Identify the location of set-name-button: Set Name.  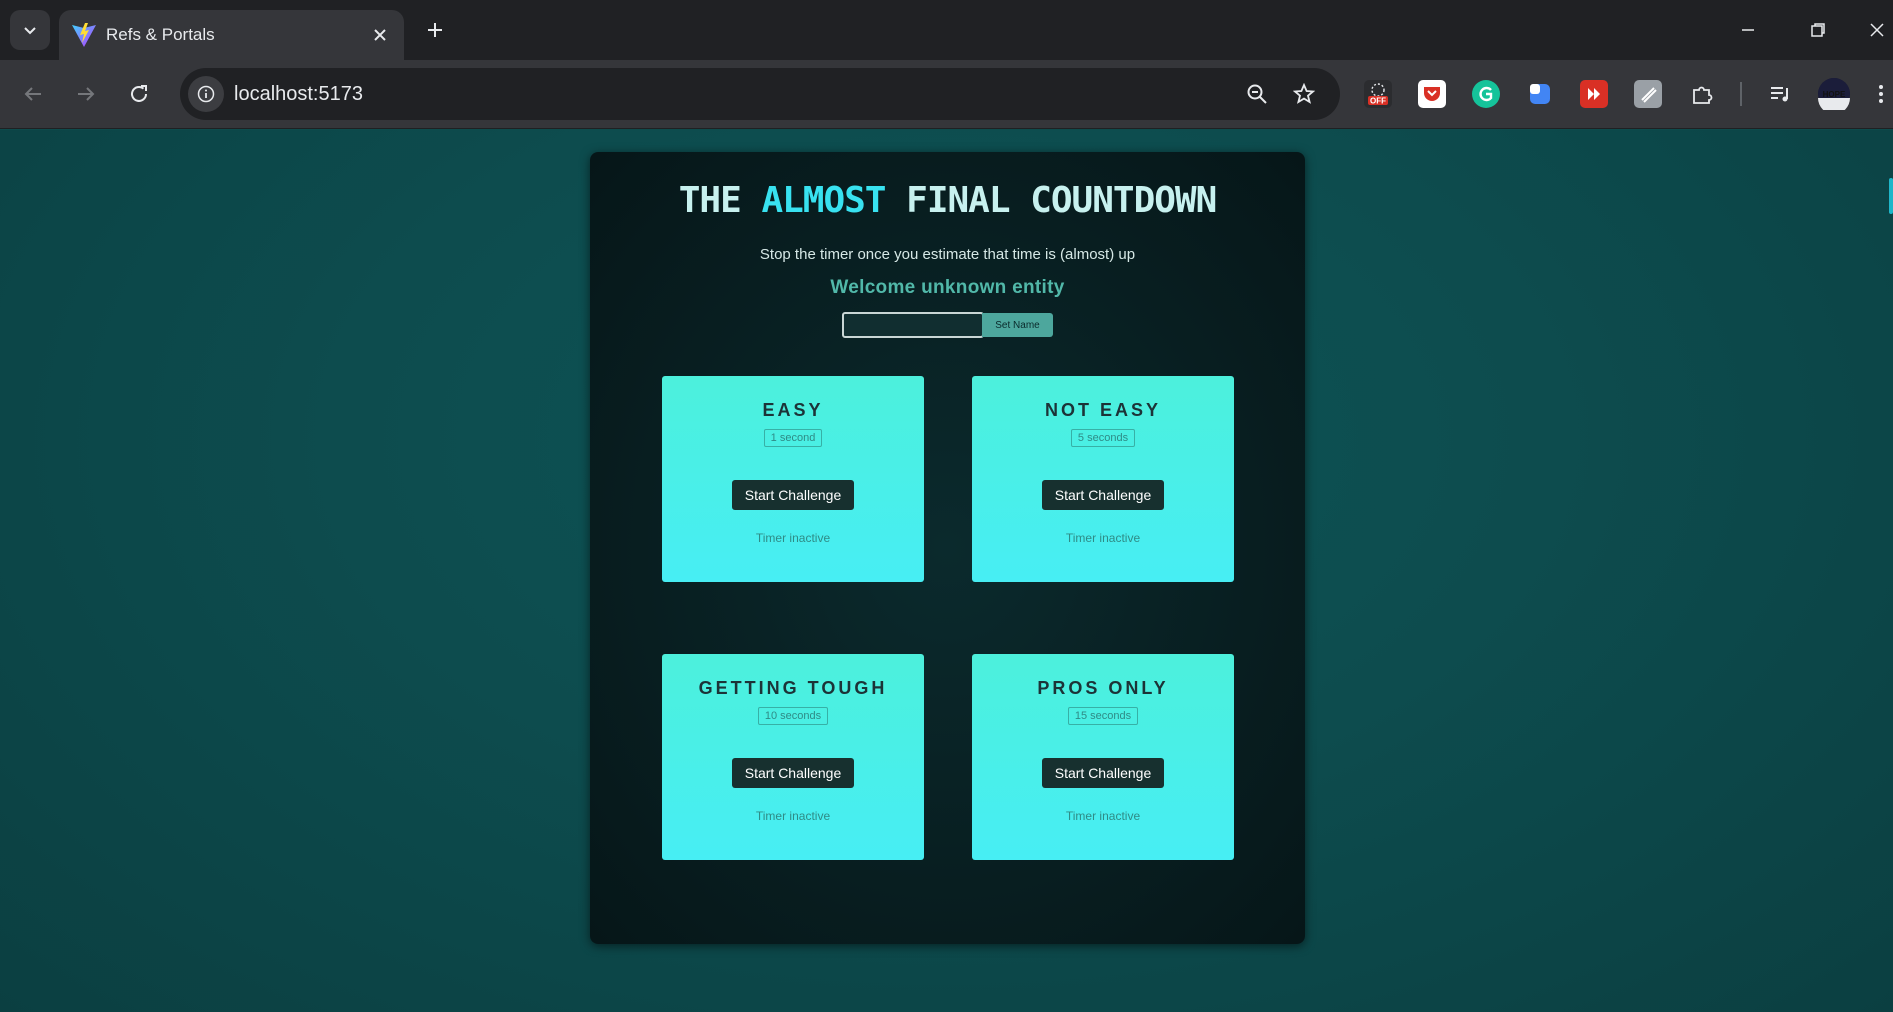
(1017, 325).